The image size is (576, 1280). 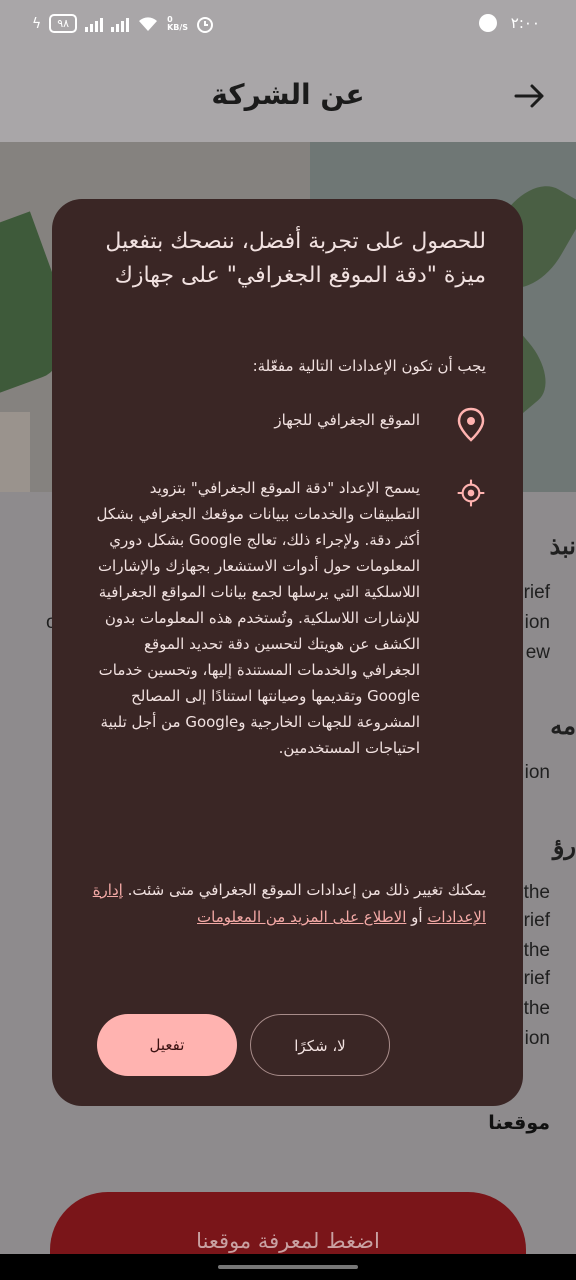 What do you see at coordinates (471, 493) in the screenshot?
I see `gps-target-icon` at bounding box center [471, 493].